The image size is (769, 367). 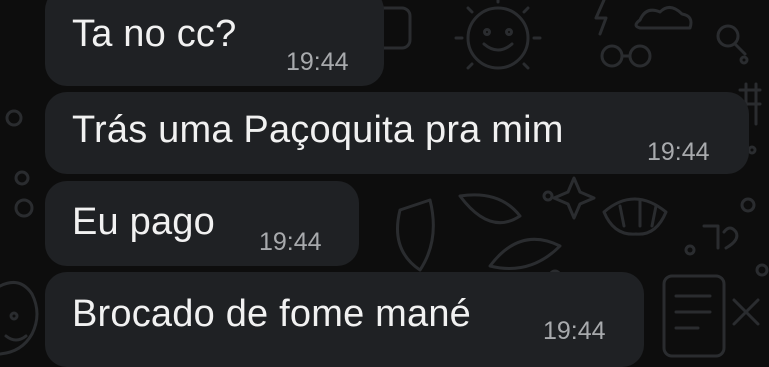 What do you see at coordinates (498, 35) in the screenshot?
I see `sun-doodle-icon` at bounding box center [498, 35].